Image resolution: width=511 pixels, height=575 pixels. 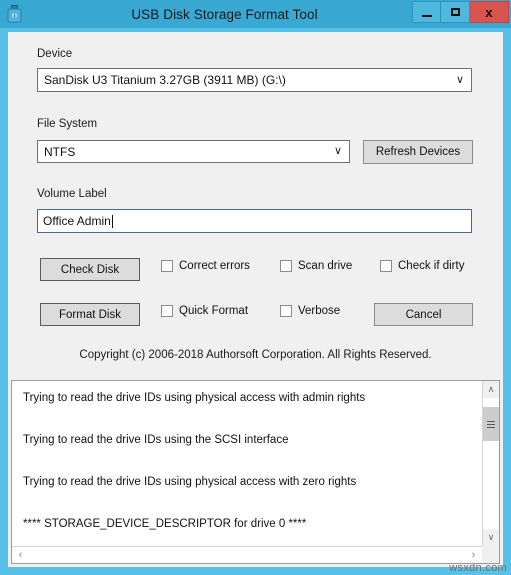 I want to click on checkbox-verbose: Verbose, so click(x=310, y=311).